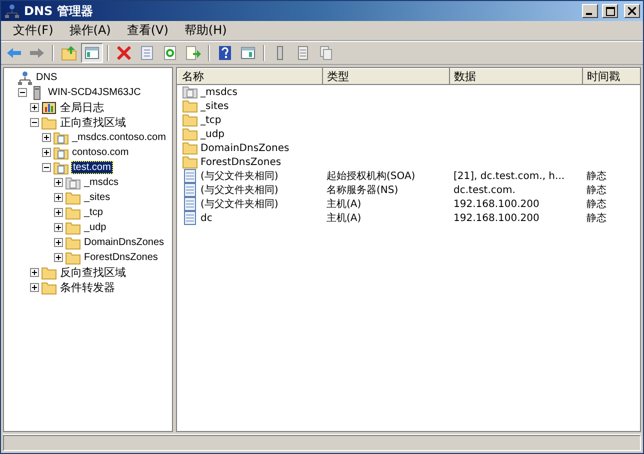  Describe the element at coordinates (33, 30) in the screenshot. I see `menu-item: 文件(F)` at that location.